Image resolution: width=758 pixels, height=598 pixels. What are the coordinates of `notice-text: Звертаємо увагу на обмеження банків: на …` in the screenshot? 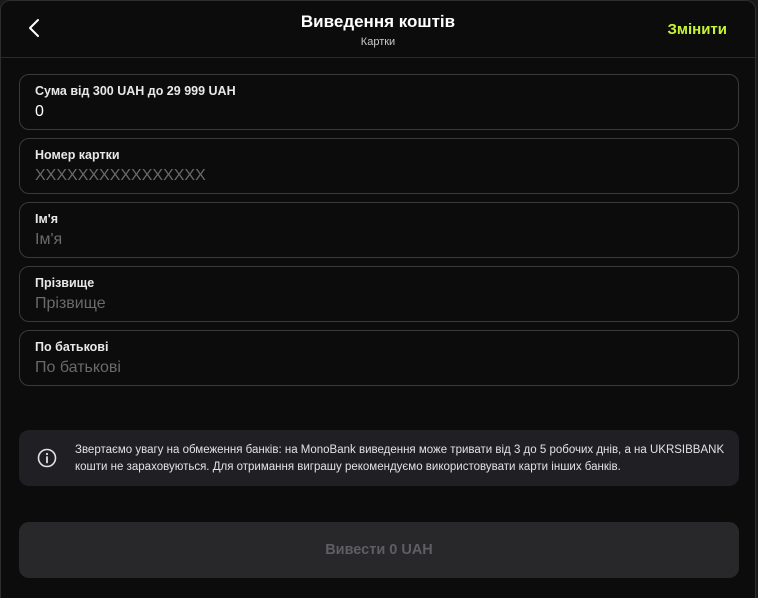 It's located at (400, 458).